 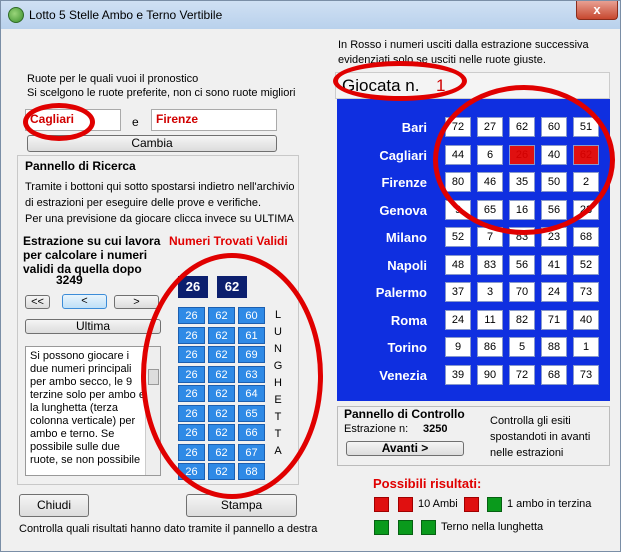 I want to click on extraction-number-cell: 39, so click(x=458, y=374).